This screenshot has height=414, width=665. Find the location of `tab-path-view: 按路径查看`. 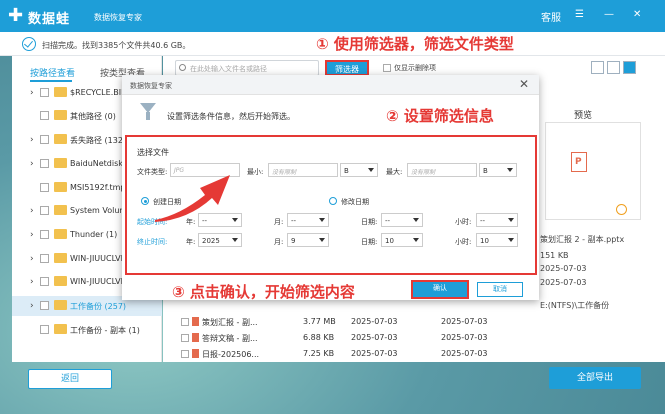

tab-path-view: 按路径查看 is located at coordinates (52, 72).